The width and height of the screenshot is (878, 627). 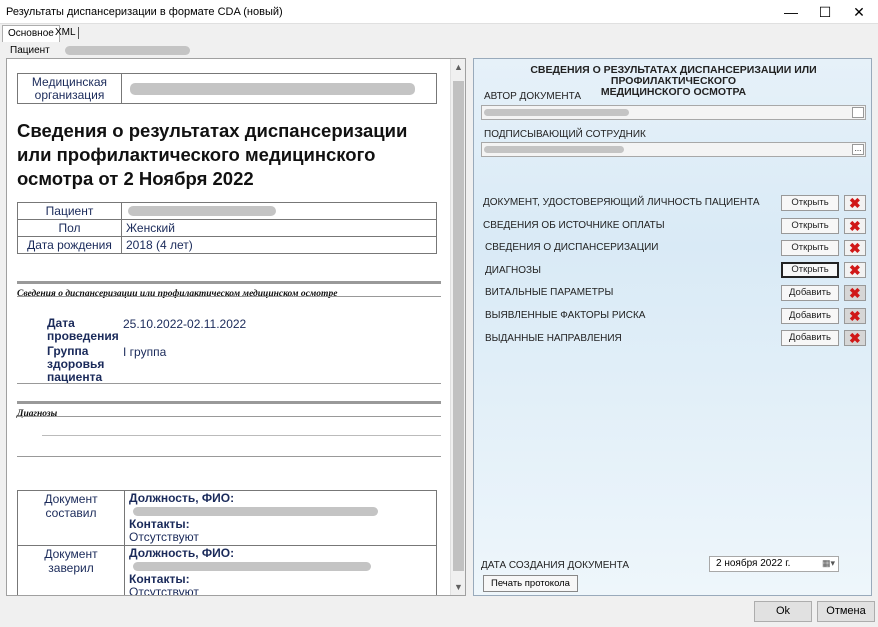 I want to click on delete-identity-doc-button: ✖, so click(x=855, y=203).